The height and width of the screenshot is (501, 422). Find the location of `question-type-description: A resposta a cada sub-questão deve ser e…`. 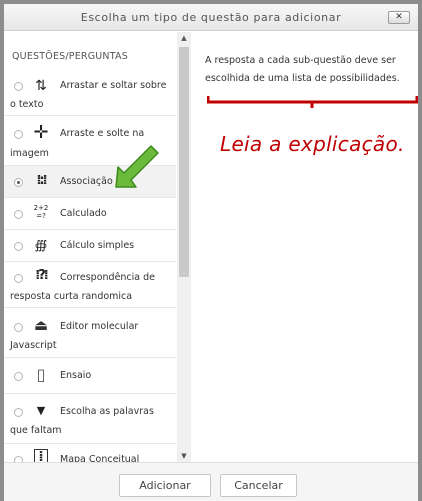

question-type-description: A resposta a cada sub-questão deve ser e… is located at coordinates (302, 69).